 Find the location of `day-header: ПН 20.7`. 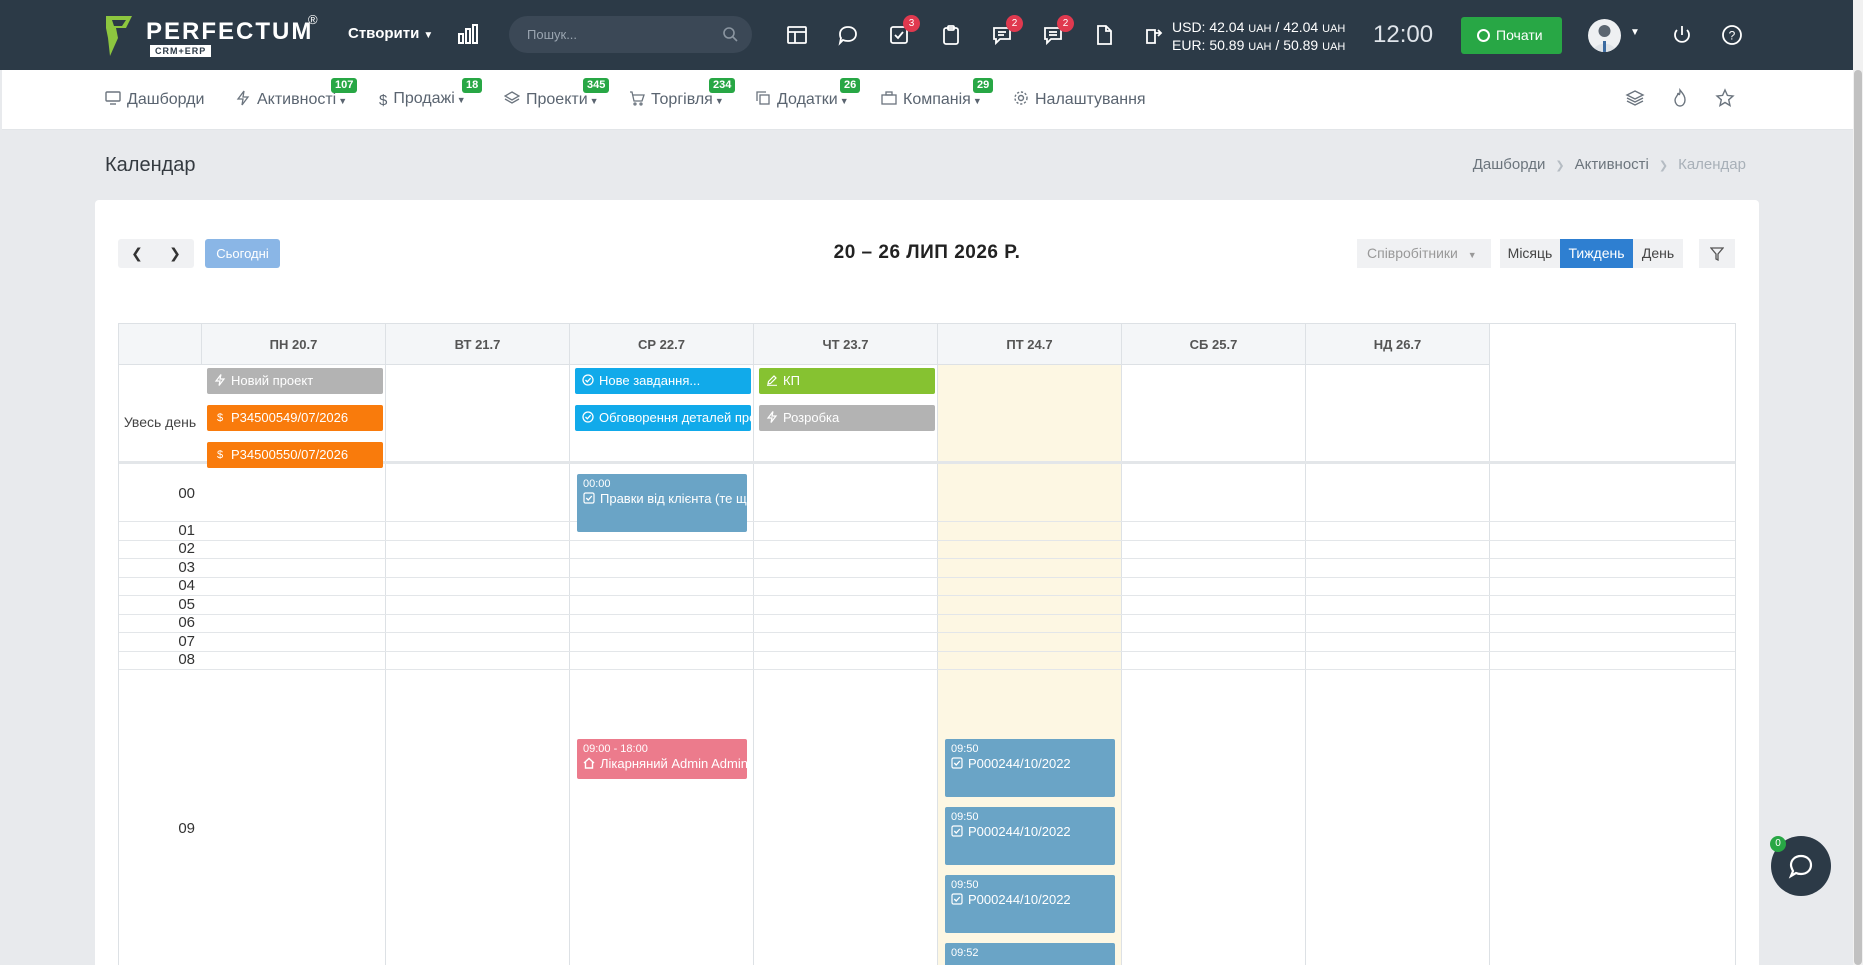

day-header: ПН 20.7 is located at coordinates (294, 344).